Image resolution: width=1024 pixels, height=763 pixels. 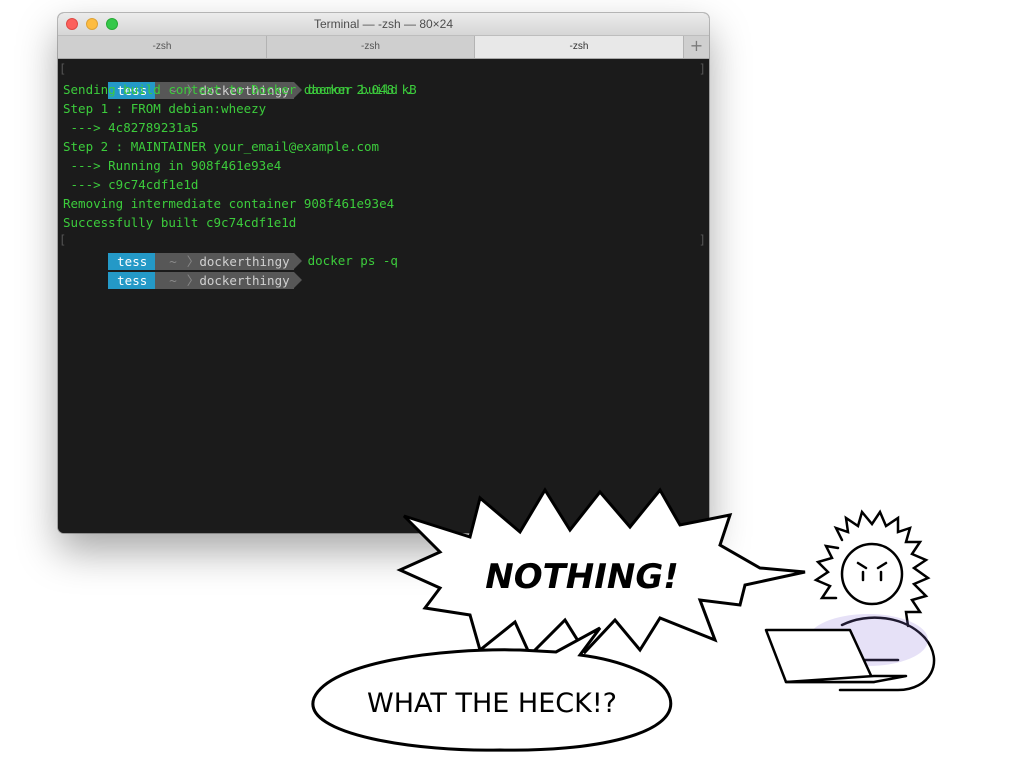 I want to click on output-line: ---> c9c74cdf1e1d, so click(x=131, y=184).